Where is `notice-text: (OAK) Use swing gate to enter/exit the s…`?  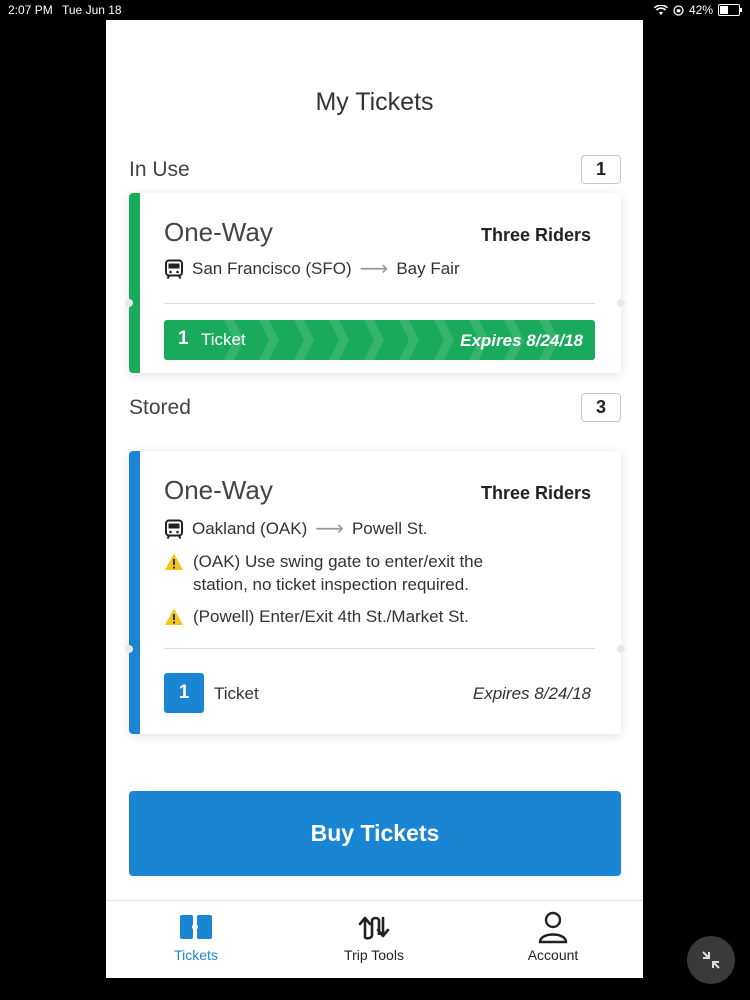 notice-text: (OAK) Use swing gate to enter/exit the s… is located at coordinates (338, 573).